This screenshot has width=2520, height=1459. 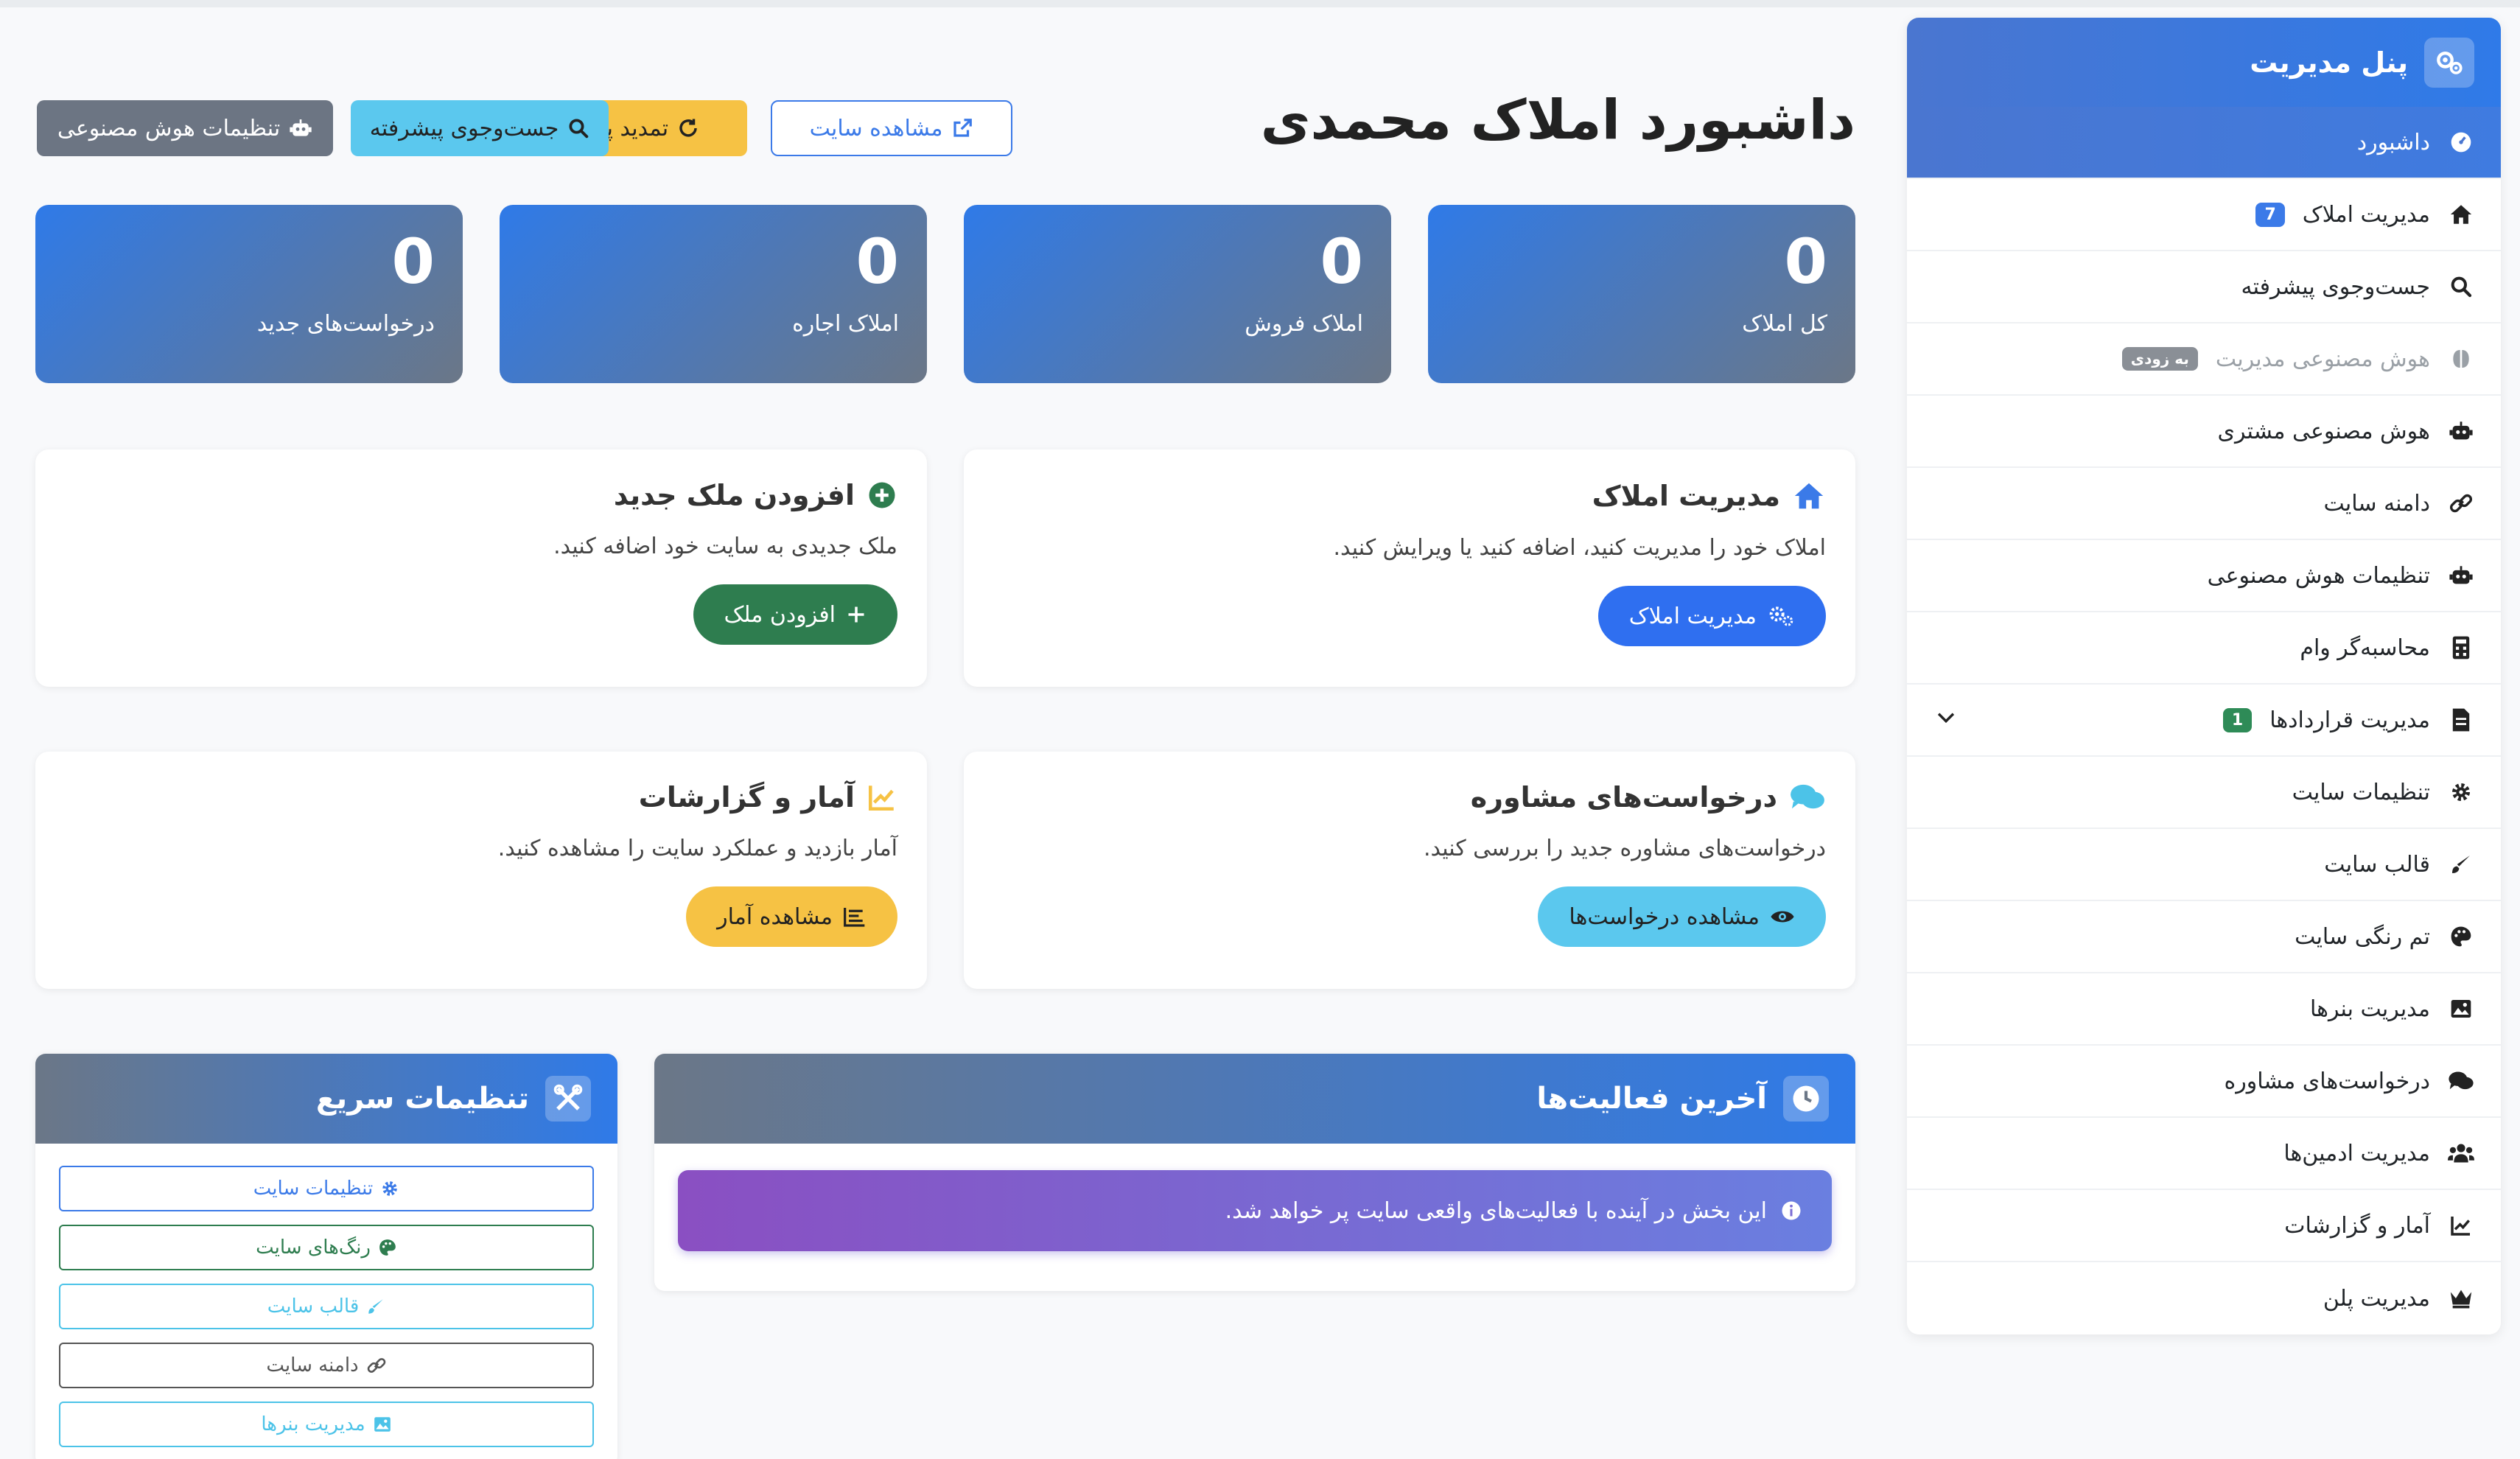 I want to click on sidebar-item-ai-settings: تنظیمات هوش مصنوعی, so click(x=2204, y=576).